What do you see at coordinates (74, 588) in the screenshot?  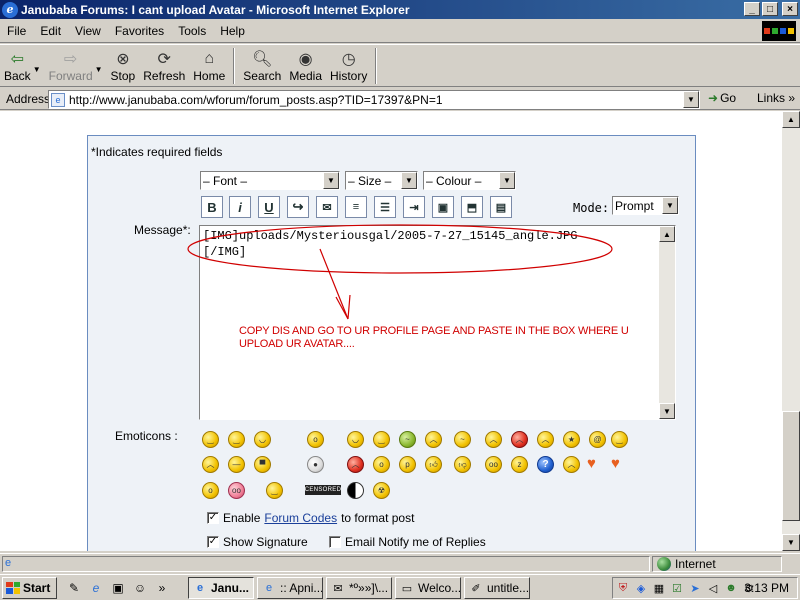 I see `edit-icon: ✎` at bounding box center [74, 588].